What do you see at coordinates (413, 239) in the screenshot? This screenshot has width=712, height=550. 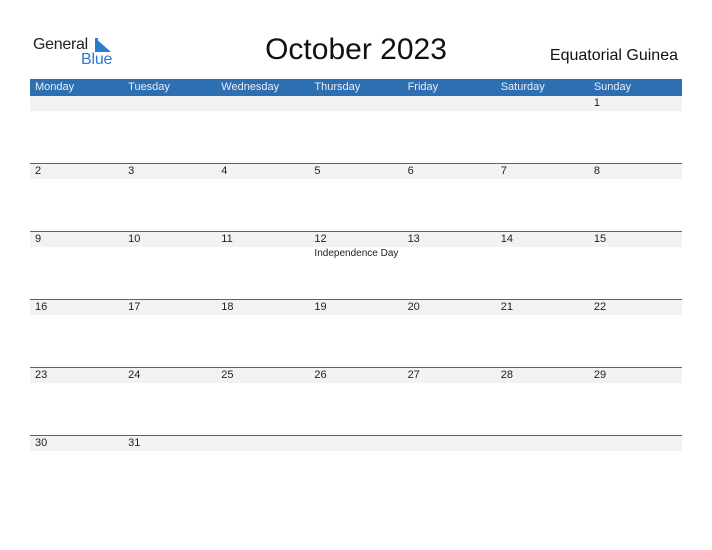 I see `day-number: 13` at bounding box center [413, 239].